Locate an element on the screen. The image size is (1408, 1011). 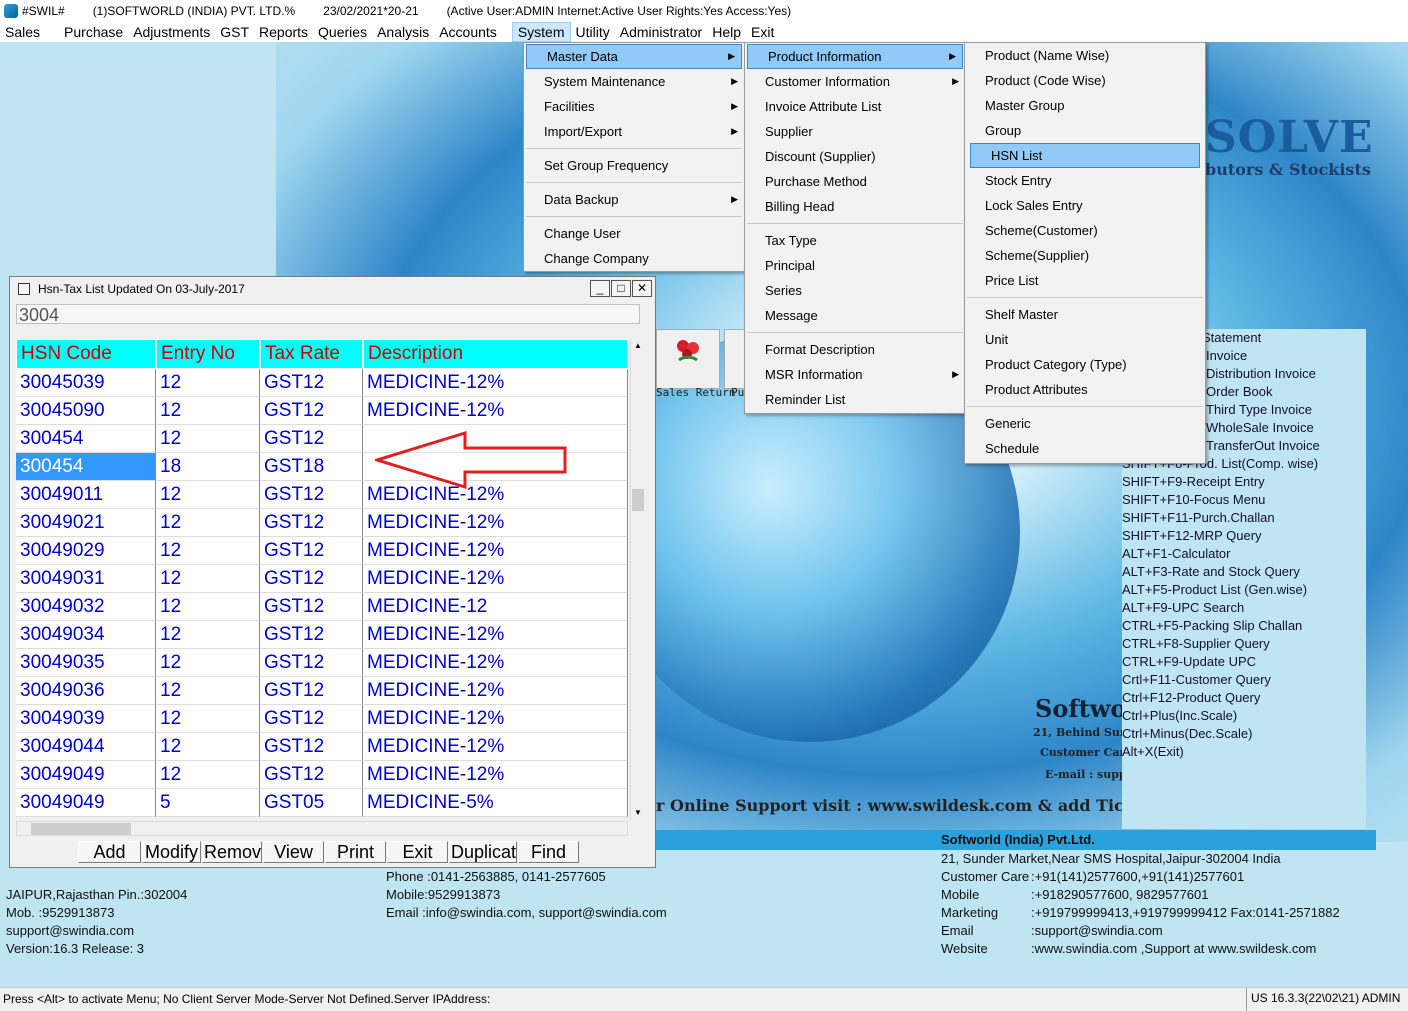
find-button: Find is located at coordinates (548, 852).